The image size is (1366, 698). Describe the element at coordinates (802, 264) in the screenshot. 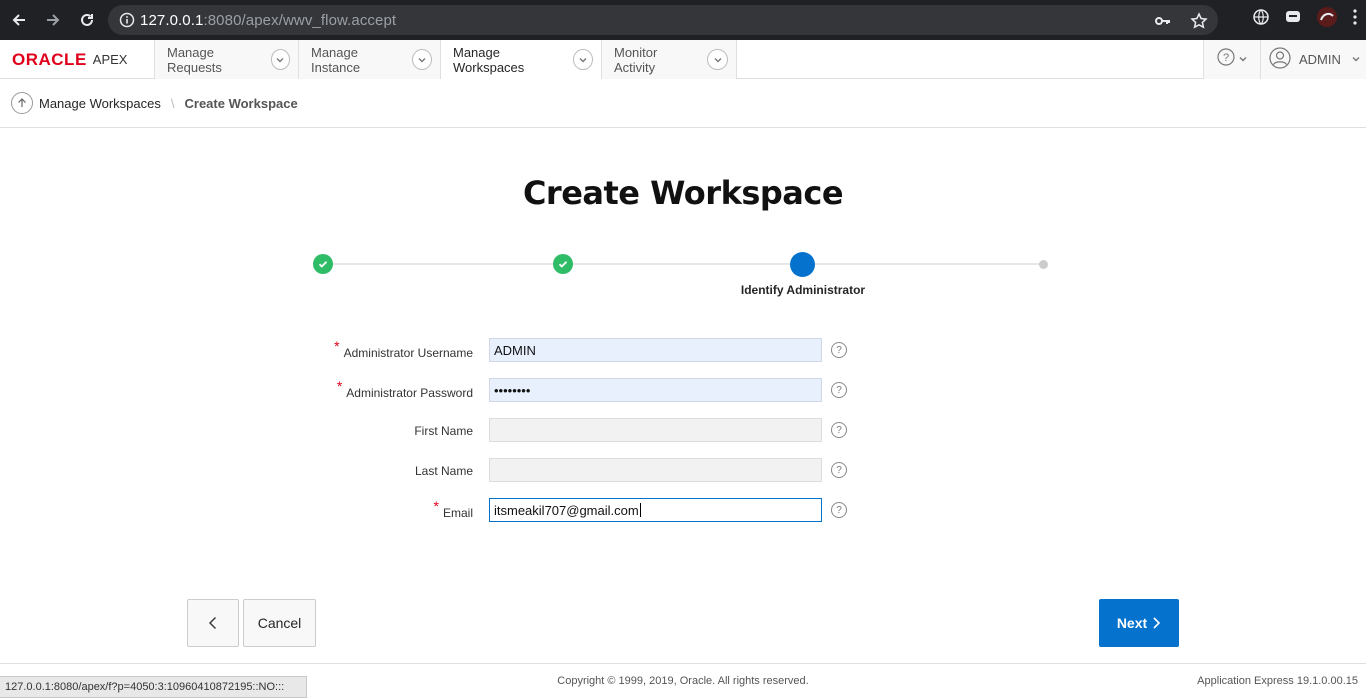

I see `wizard-step-3-current` at that location.